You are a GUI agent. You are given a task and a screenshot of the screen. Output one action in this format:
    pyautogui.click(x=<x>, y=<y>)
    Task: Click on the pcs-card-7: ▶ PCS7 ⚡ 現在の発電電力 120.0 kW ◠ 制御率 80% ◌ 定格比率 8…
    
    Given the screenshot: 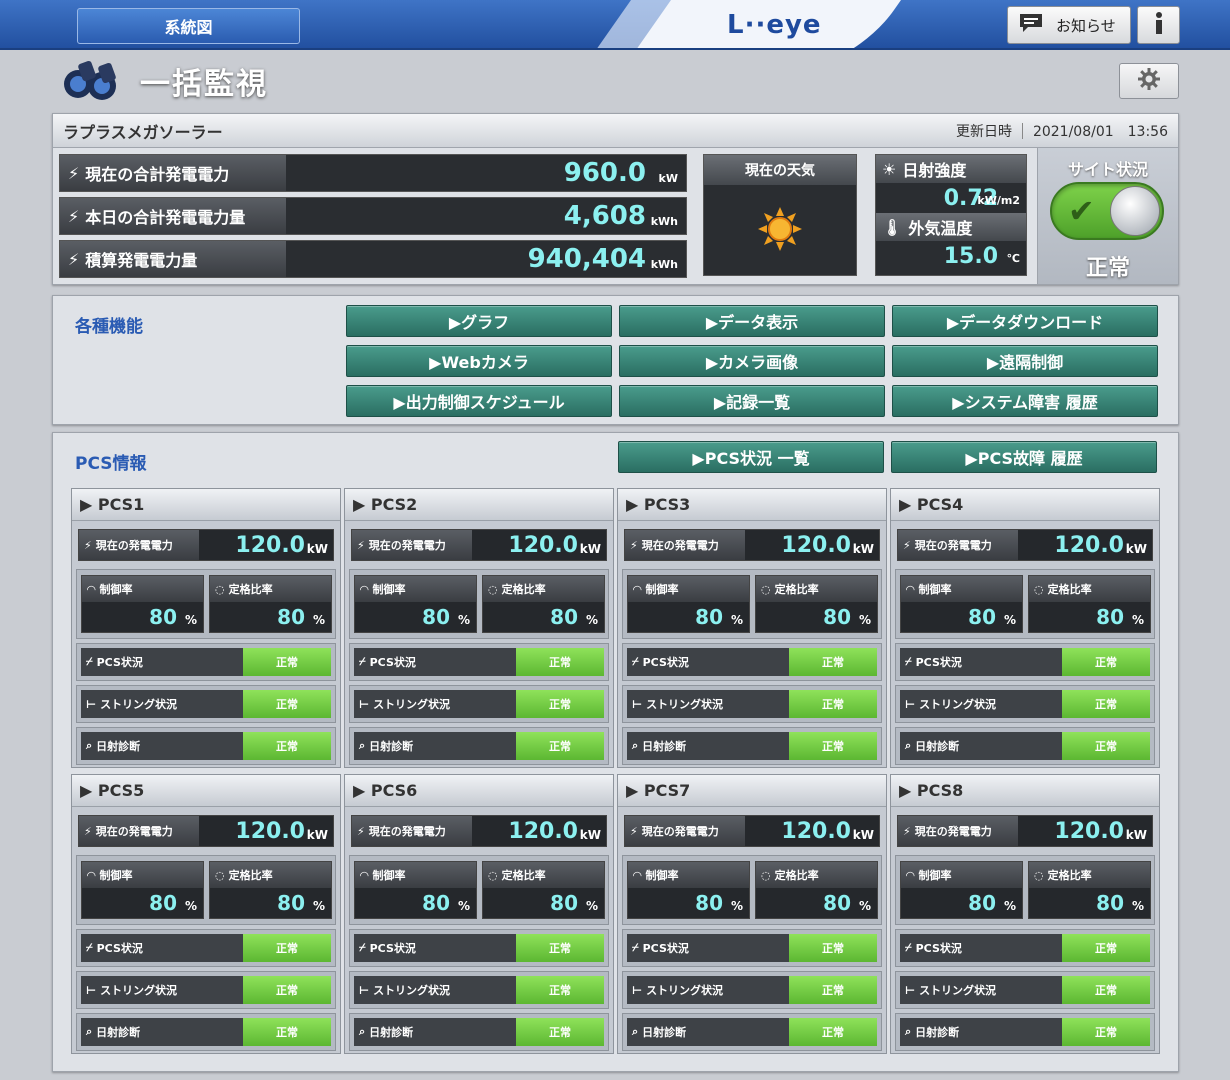 What is the action you would take?
    pyautogui.click(x=752, y=914)
    